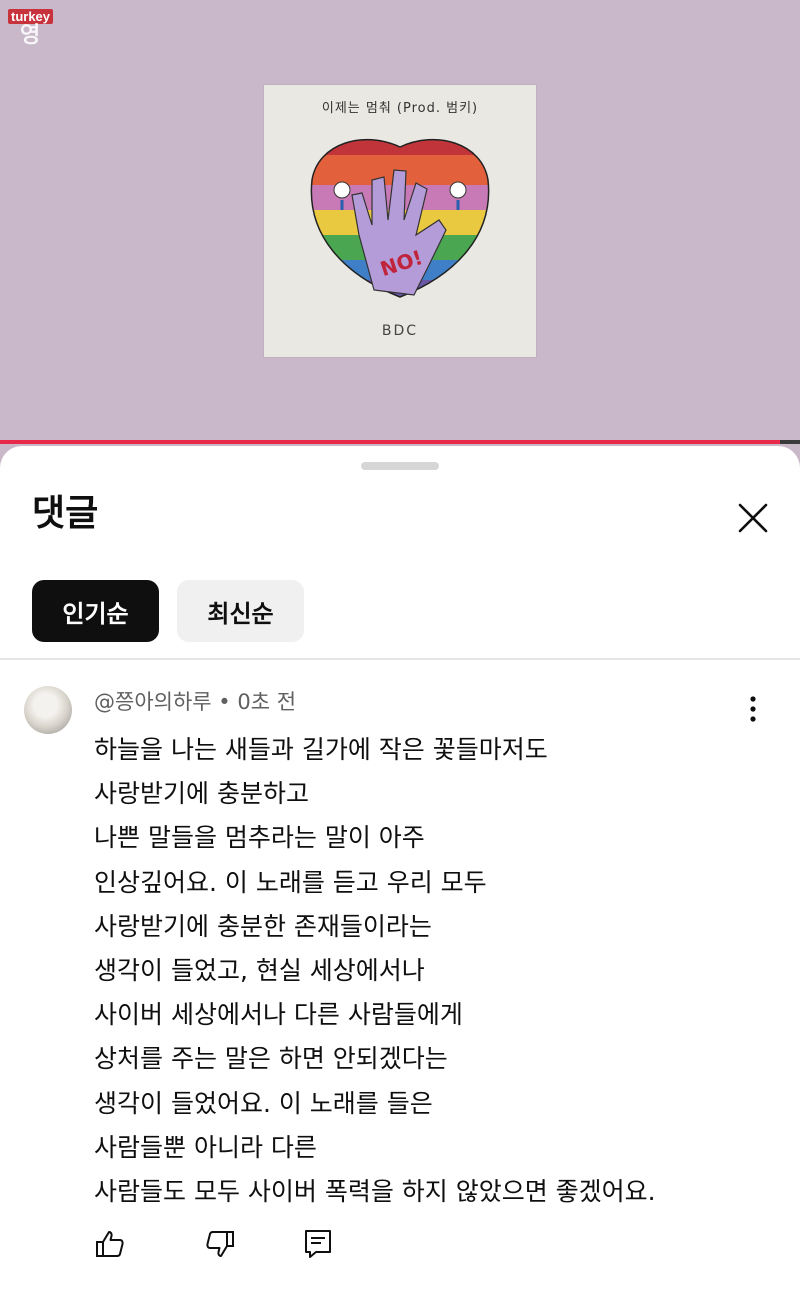 The image size is (800, 1293). Describe the element at coordinates (31, 16) in the screenshot. I see `watermark-top: turkey` at that location.